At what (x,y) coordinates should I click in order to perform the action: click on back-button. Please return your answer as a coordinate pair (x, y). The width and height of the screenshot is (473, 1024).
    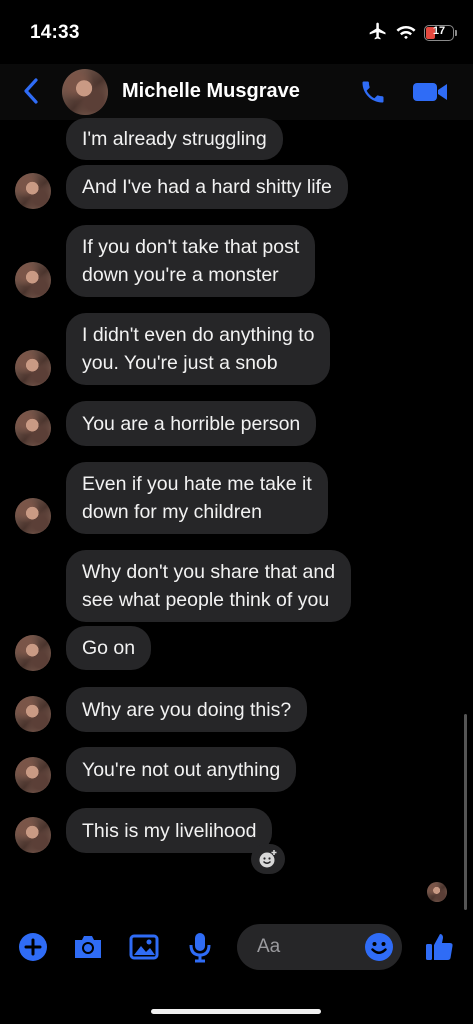
    Looking at the image, I should click on (31, 91).